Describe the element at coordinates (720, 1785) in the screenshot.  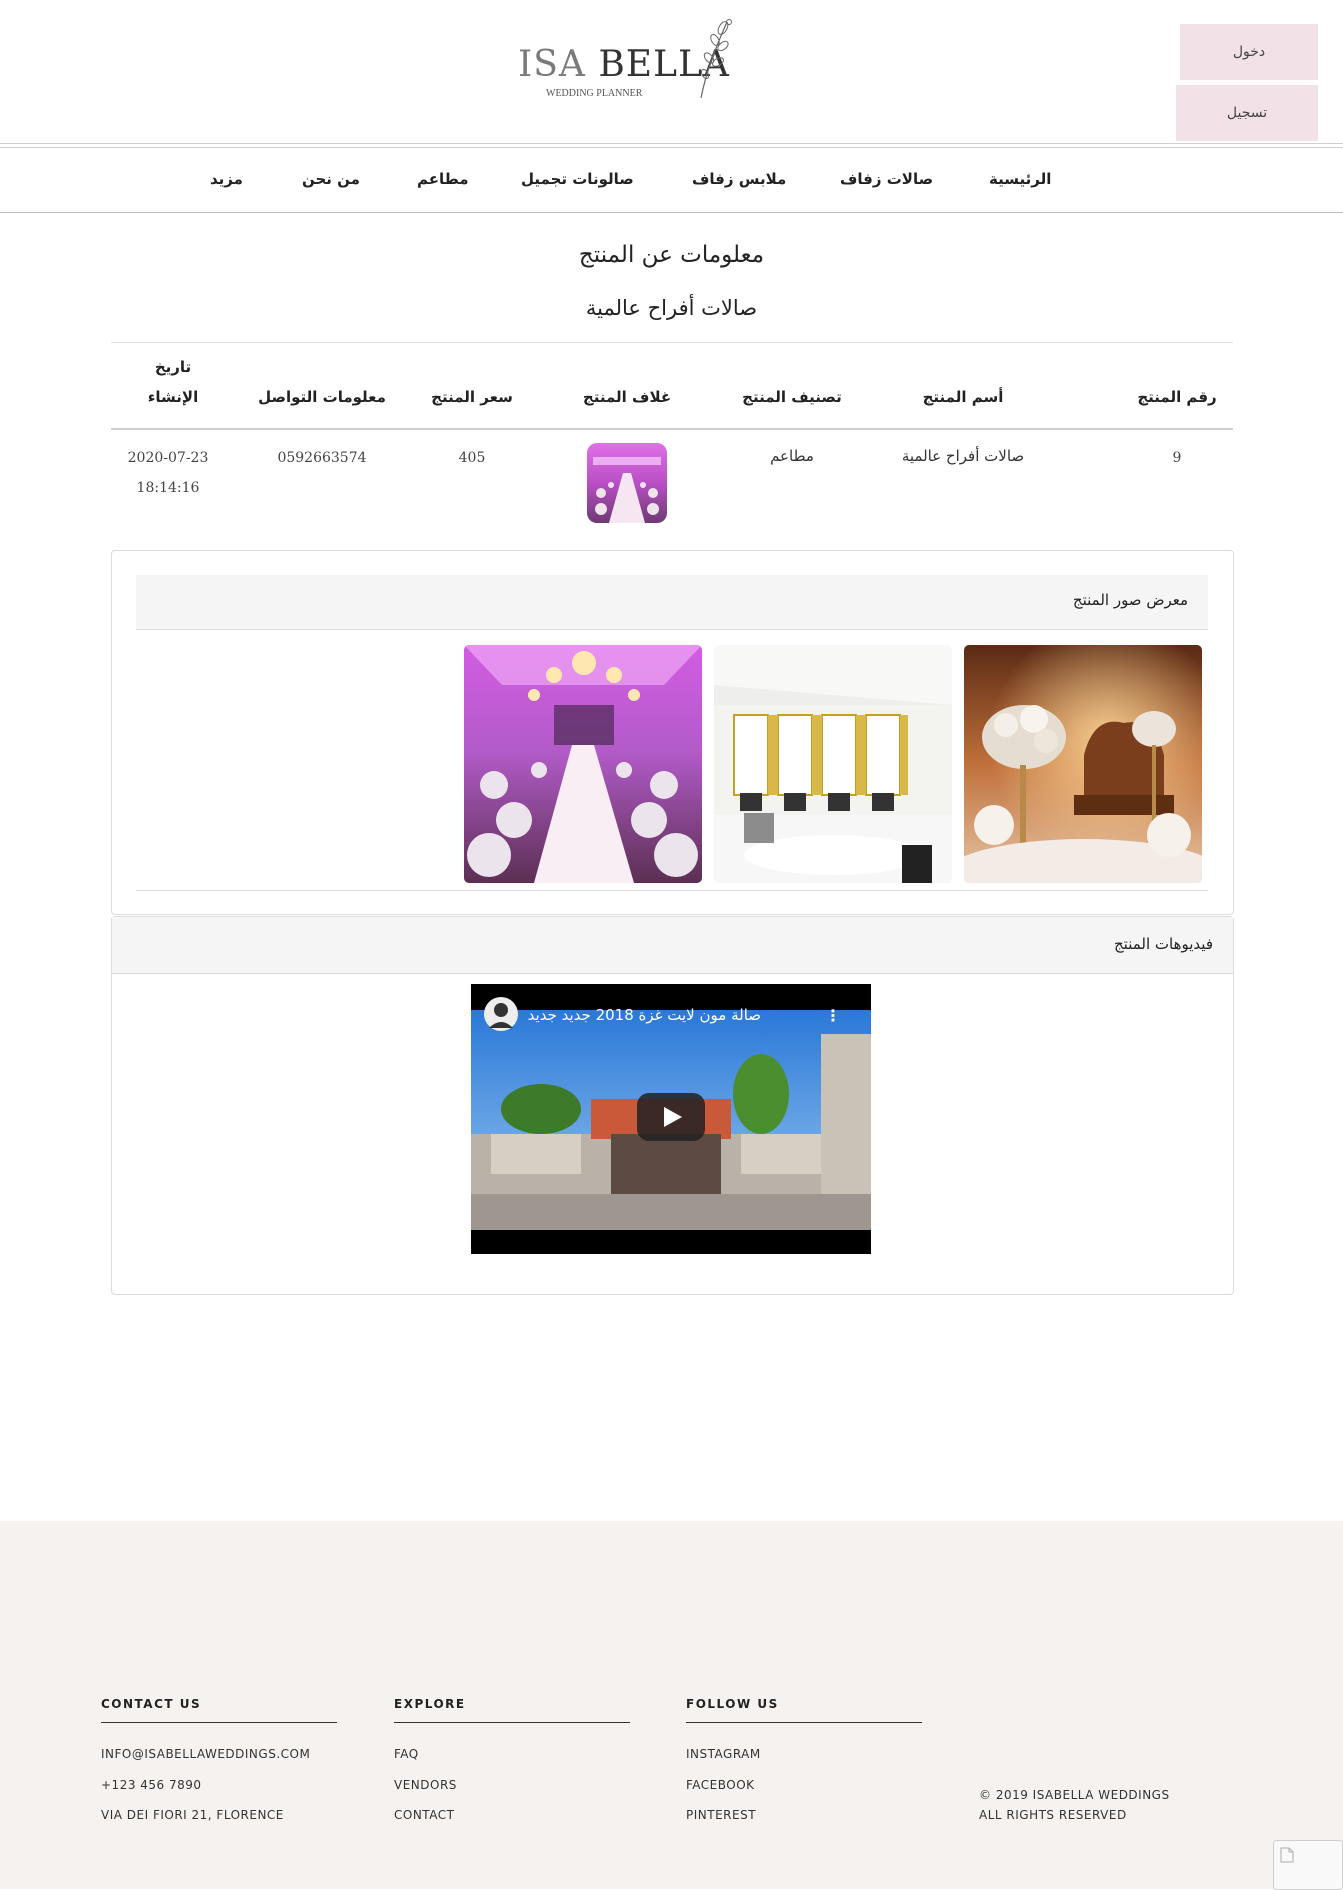
I see `footer-link-facebook: FACEBOOK` at that location.